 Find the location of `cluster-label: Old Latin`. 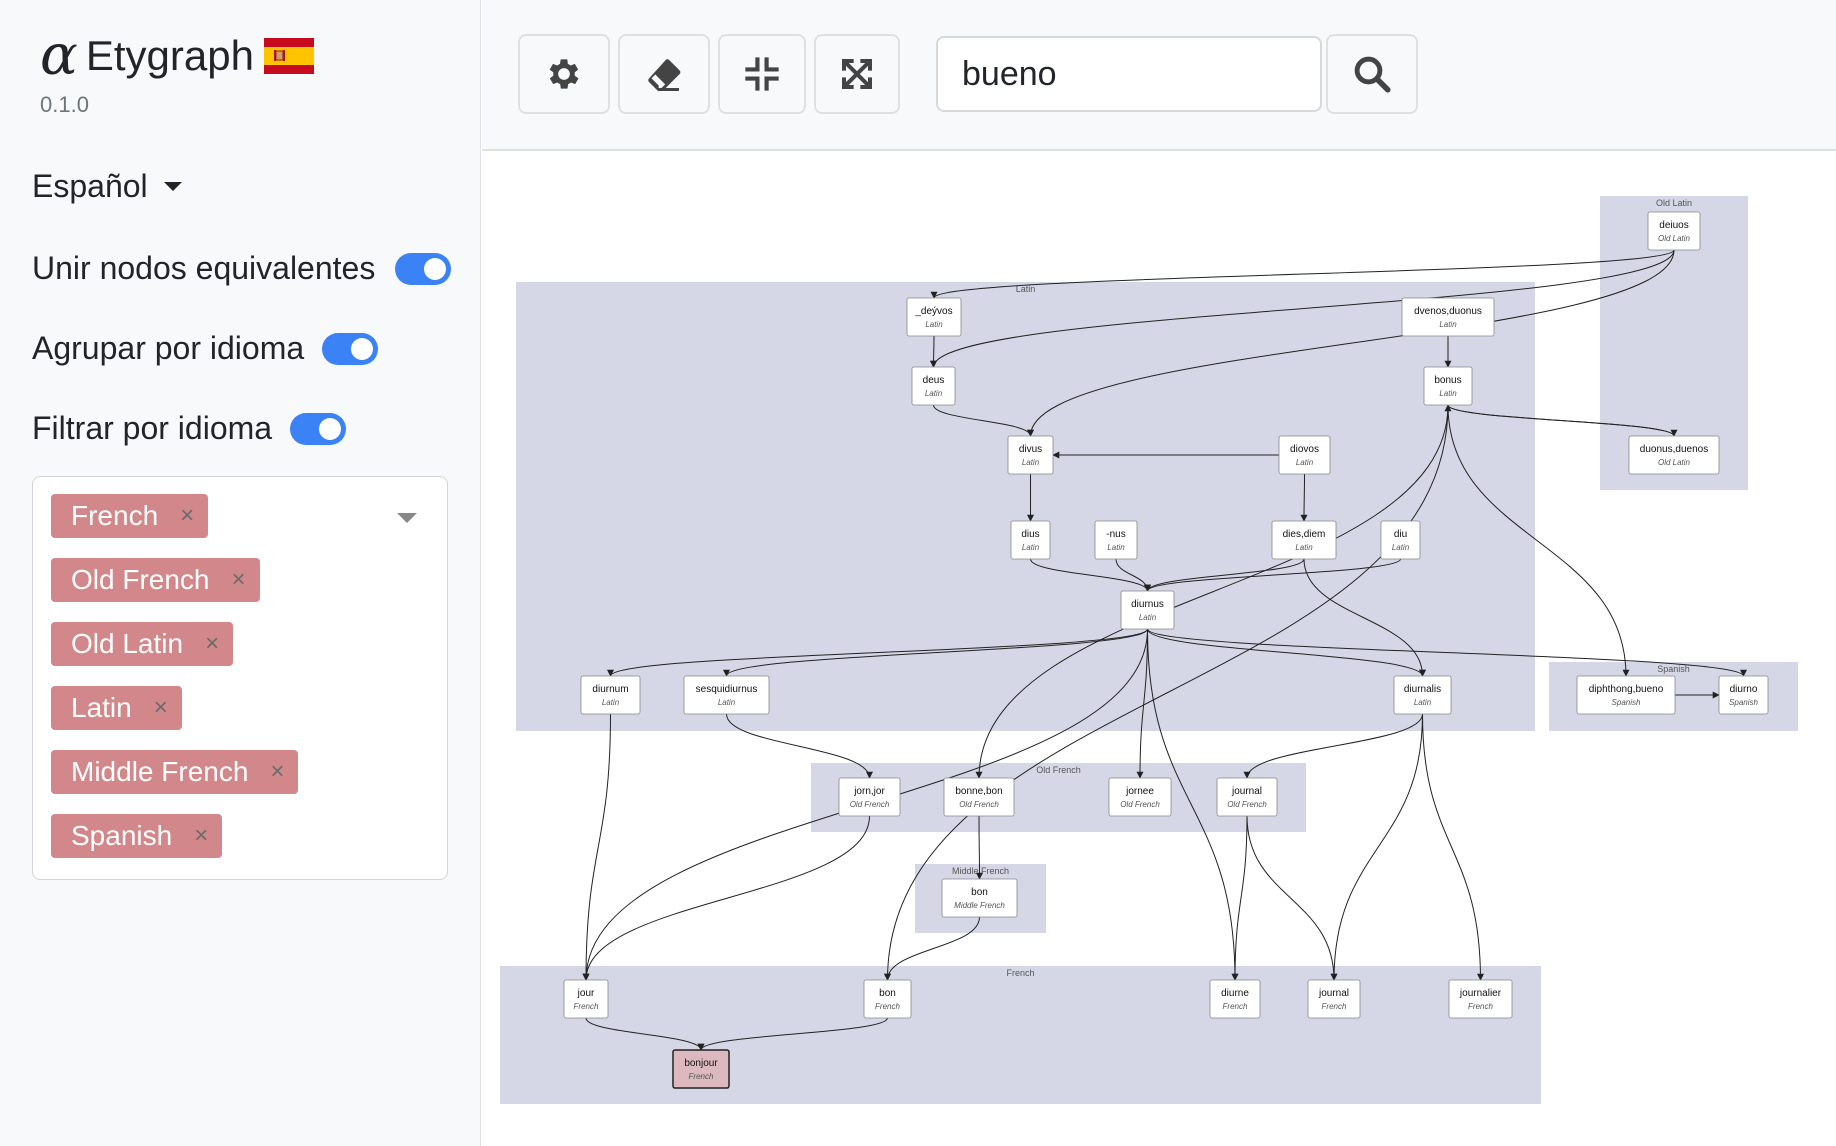

cluster-label: Old Latin is located at coordinates (1674, 203).